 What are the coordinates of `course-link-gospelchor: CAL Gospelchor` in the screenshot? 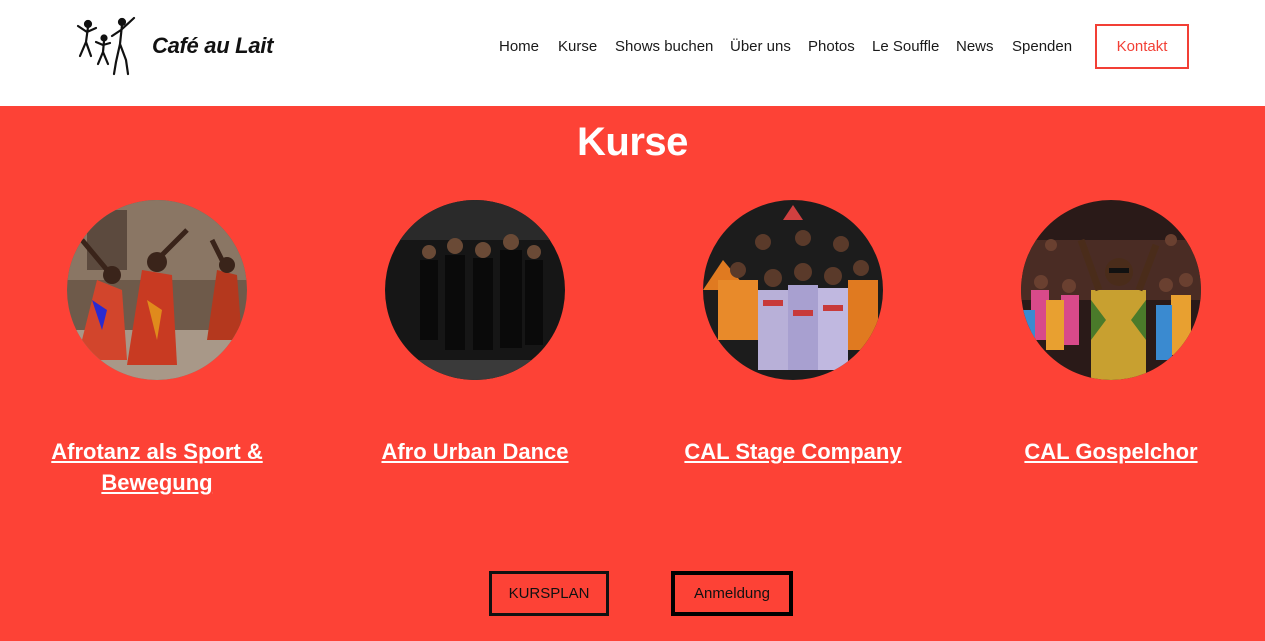 It's located at (1111, 451).